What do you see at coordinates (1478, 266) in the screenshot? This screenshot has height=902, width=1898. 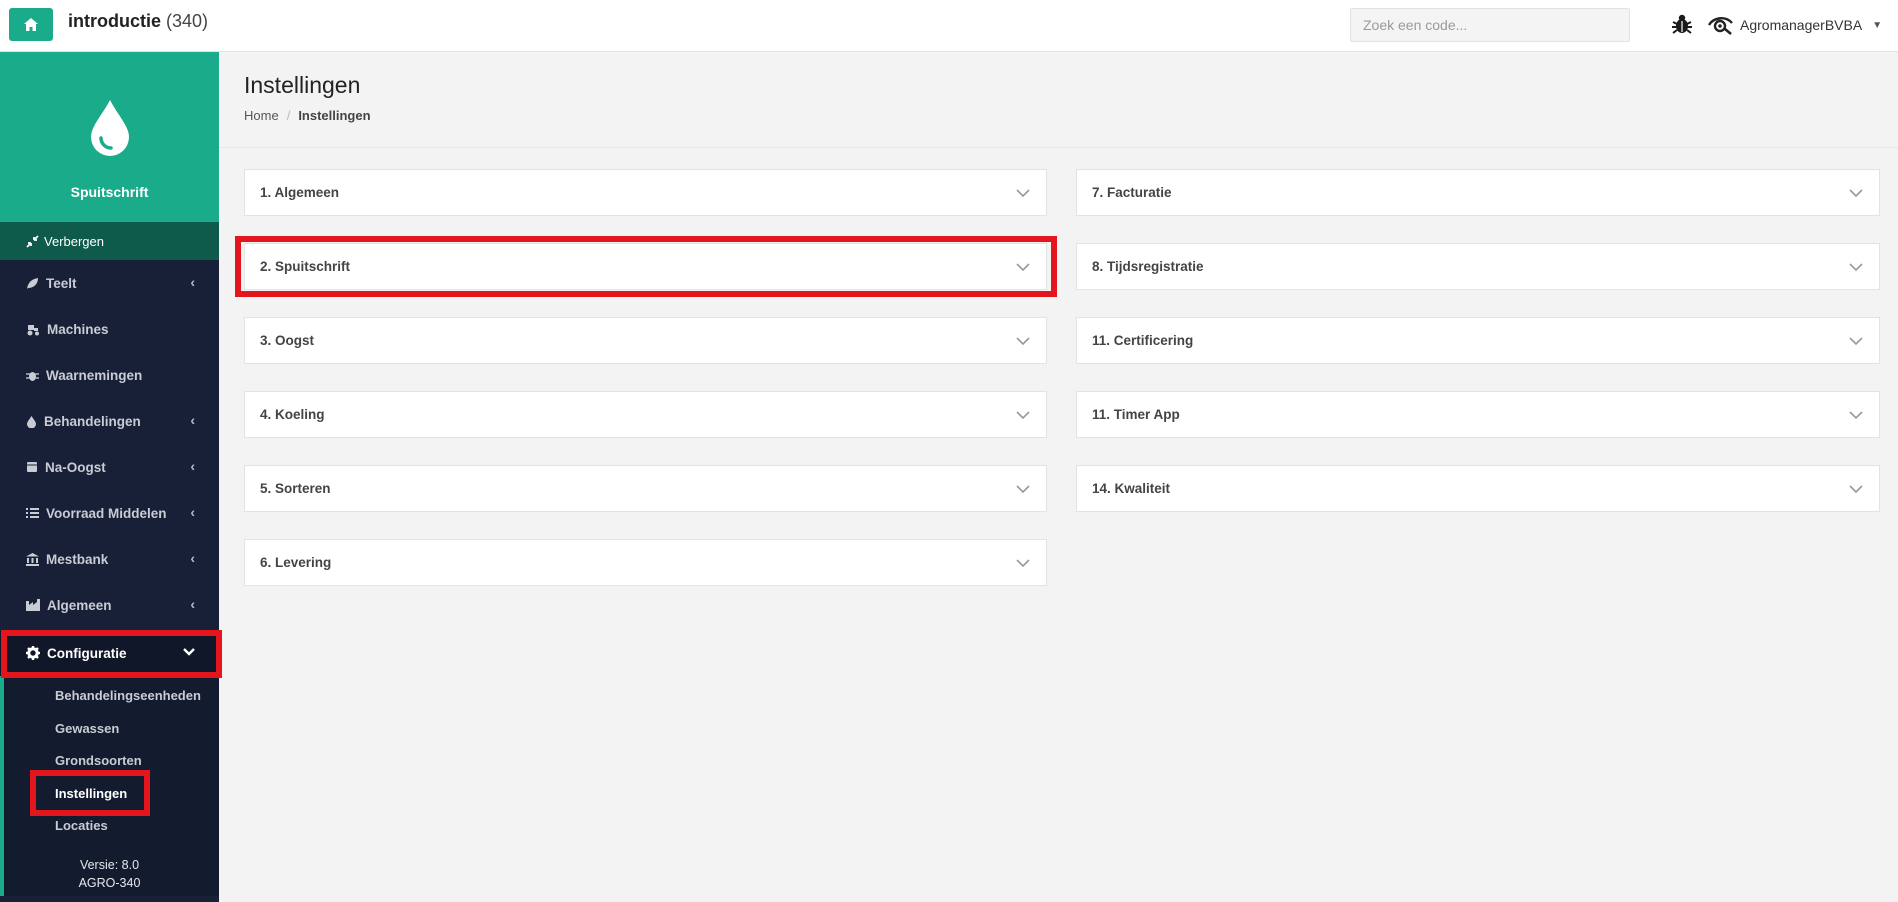 I see `panel-tijdsregistratie: 8. Tijdsregistratie` at bounding box center [1478, 266].